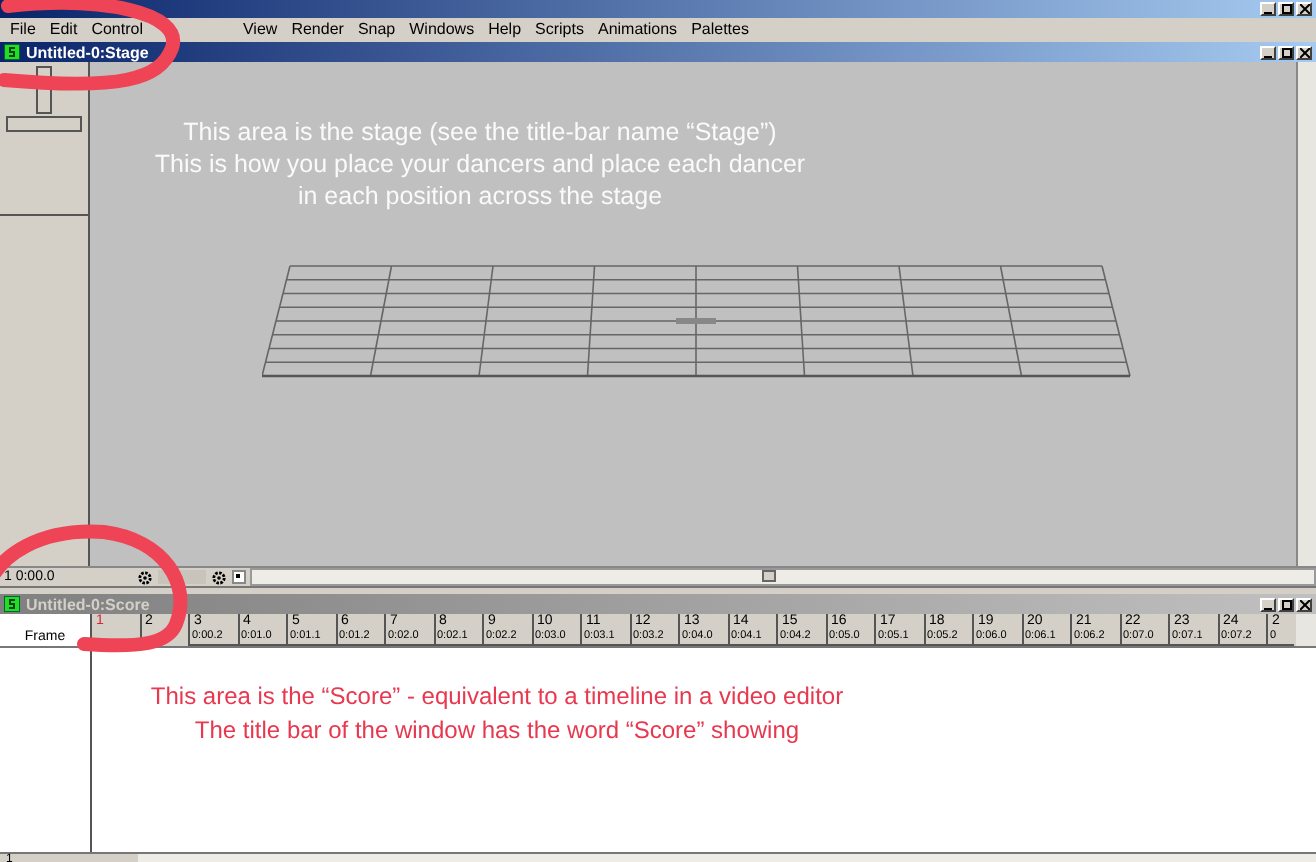  What do you see at coordinates (44, 90) in the screenshot?
I see `slider-handle` at bounding box center [44, 90].